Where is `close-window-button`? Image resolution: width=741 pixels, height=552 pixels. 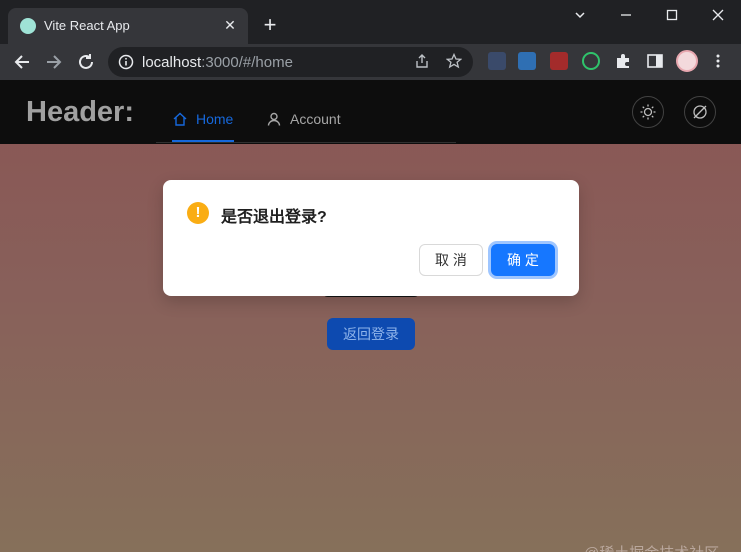 close-window-button is located at coordinates (718, 16).